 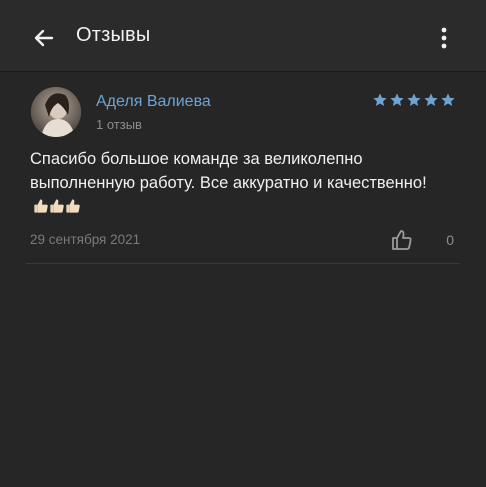 I want to click on like-button, so click(x=402, y=240).